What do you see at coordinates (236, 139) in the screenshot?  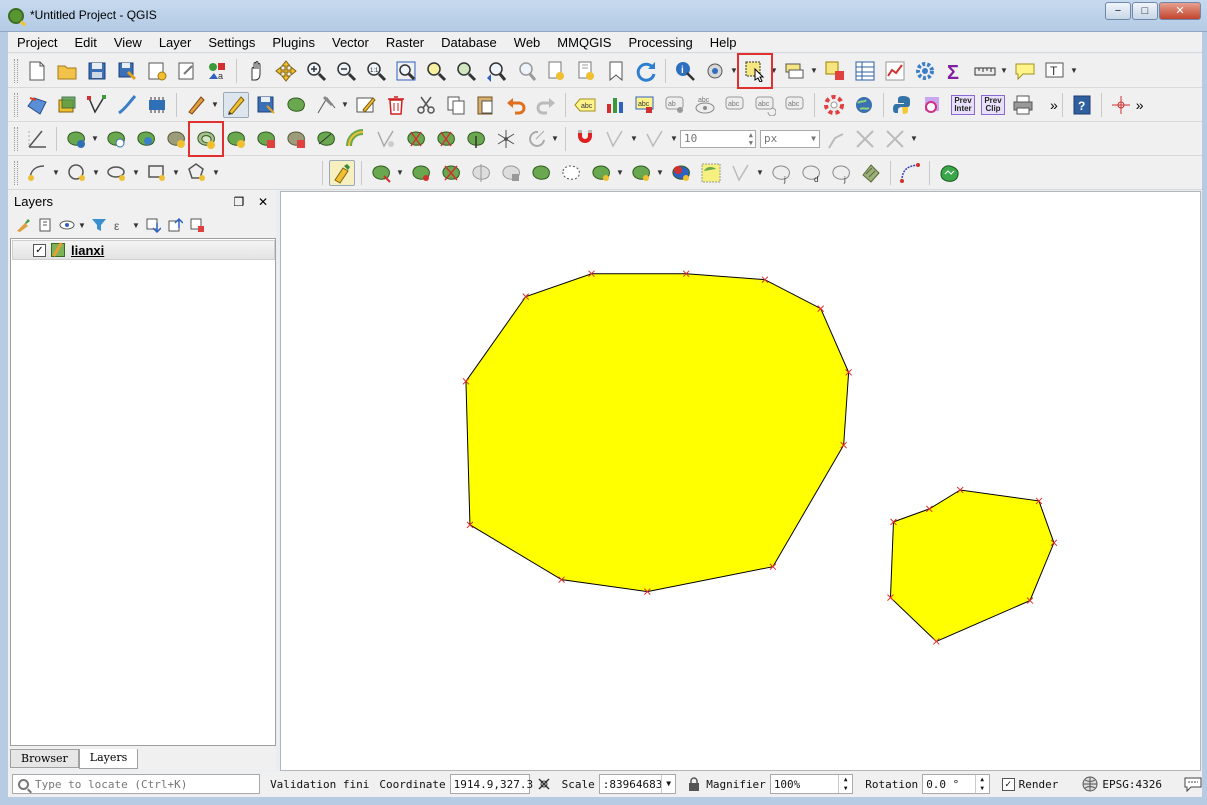 I see `add-part-star-icon` at bounding box center [236, 139].